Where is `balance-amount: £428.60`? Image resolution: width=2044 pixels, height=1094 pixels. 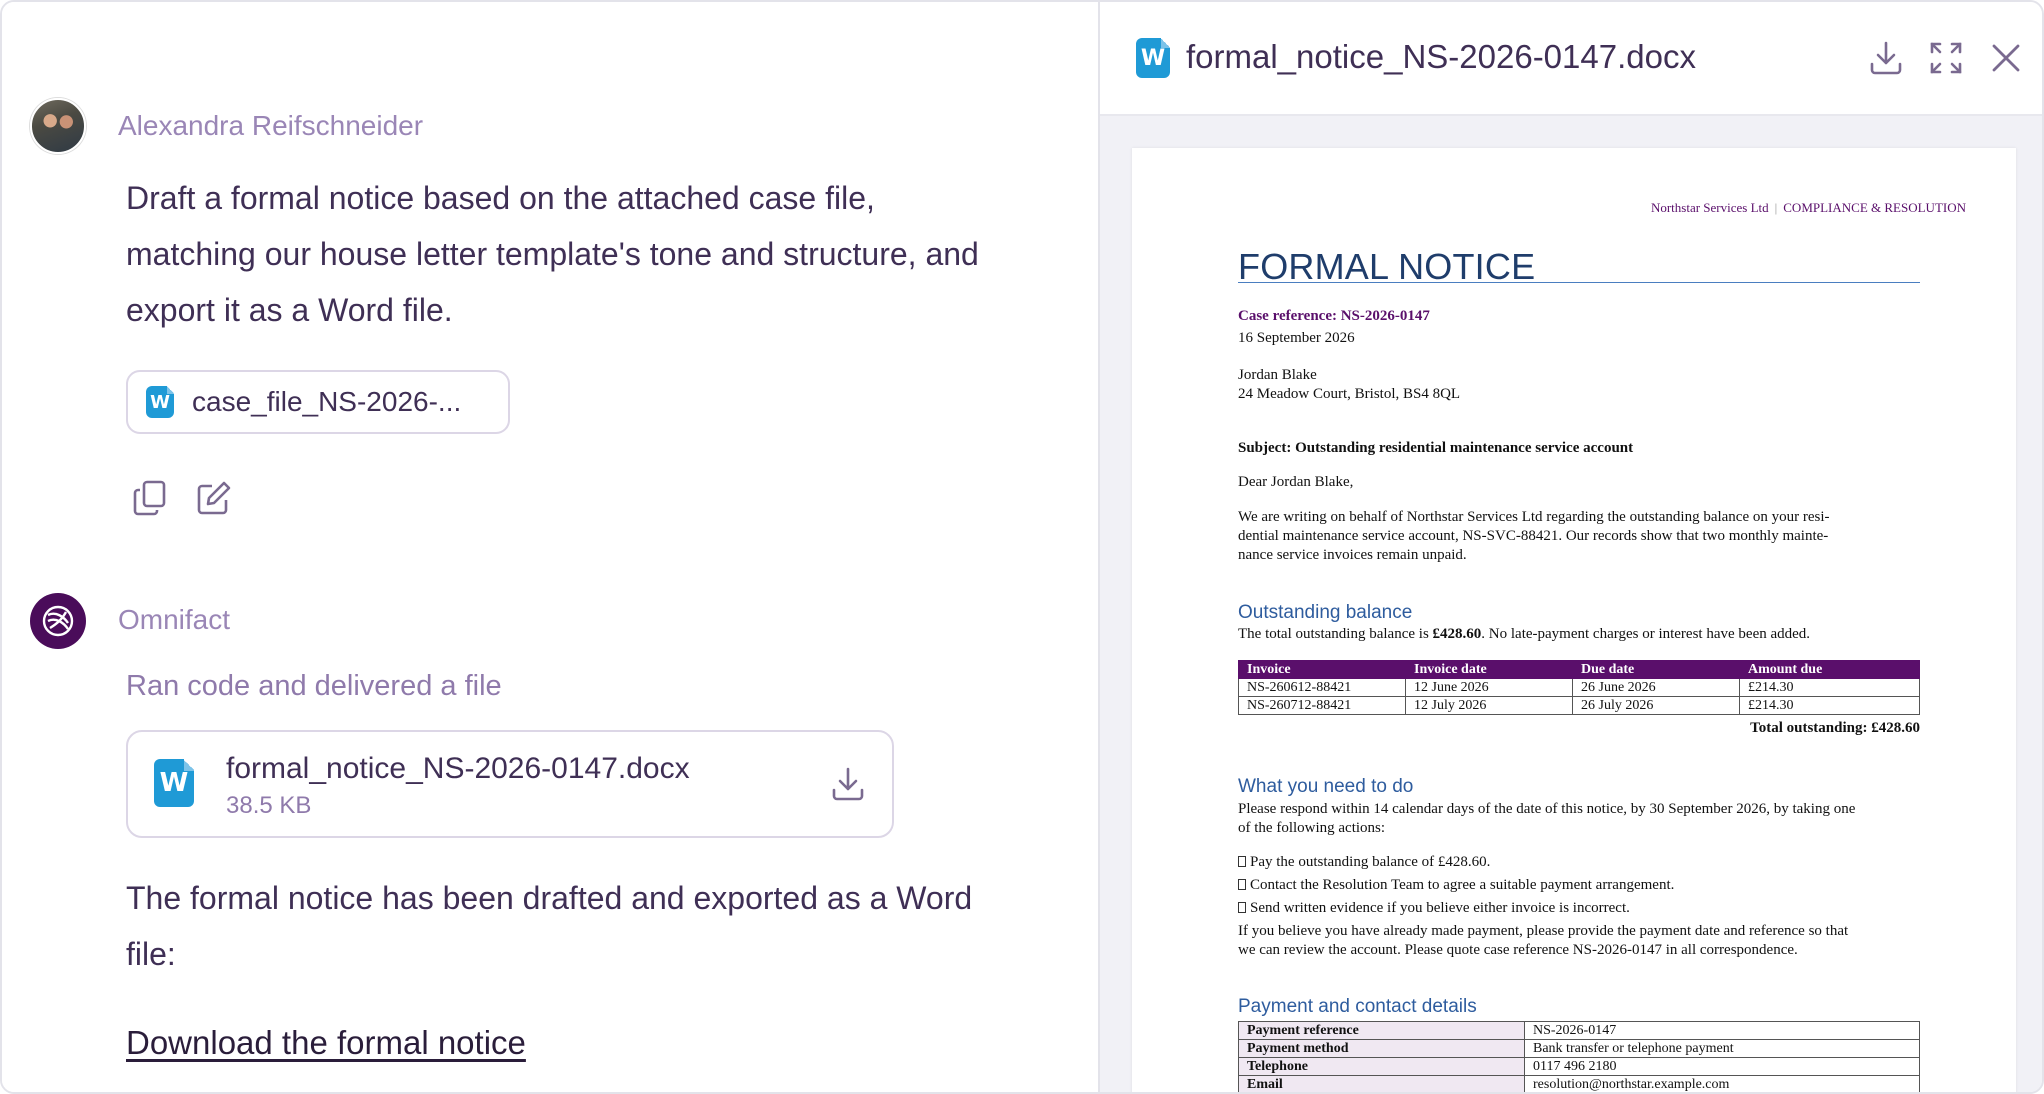 balance-amount: £428.60 is located at coordinates (1457, 634).